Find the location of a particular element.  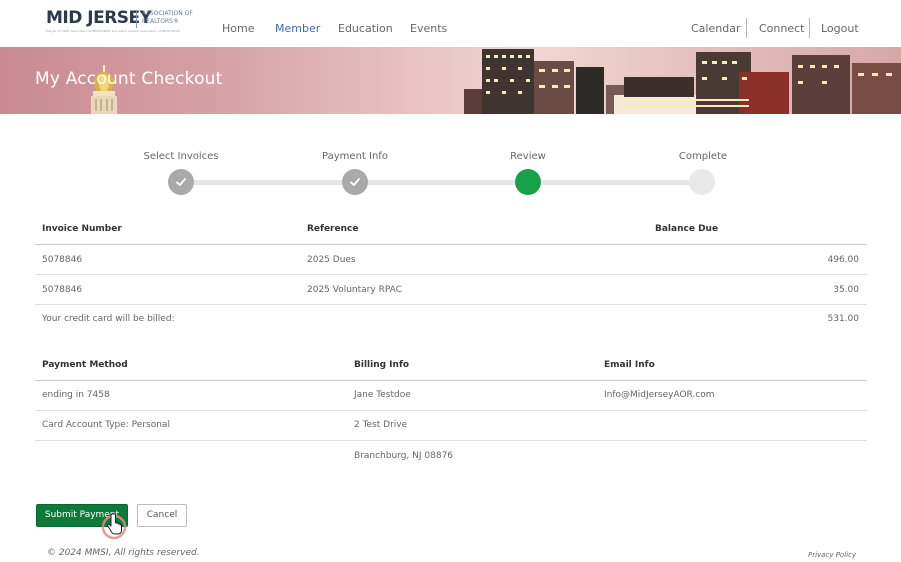

invoice-reference-cell: 2025 Dues is located at coordinates (331, 260).